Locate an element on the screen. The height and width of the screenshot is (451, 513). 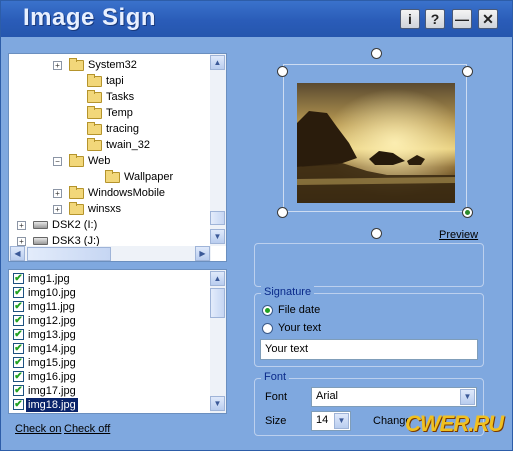
file-list-item: ✔ img14.jpg is located at coordinates (110, 349).